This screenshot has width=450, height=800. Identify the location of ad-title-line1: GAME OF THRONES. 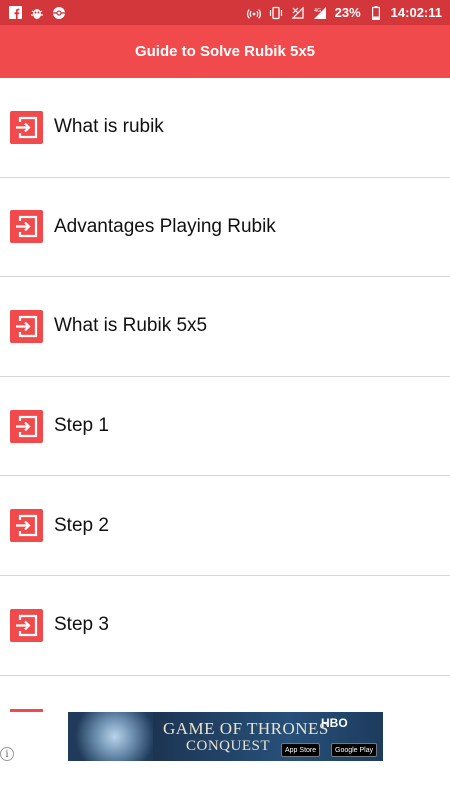
(246, 728).